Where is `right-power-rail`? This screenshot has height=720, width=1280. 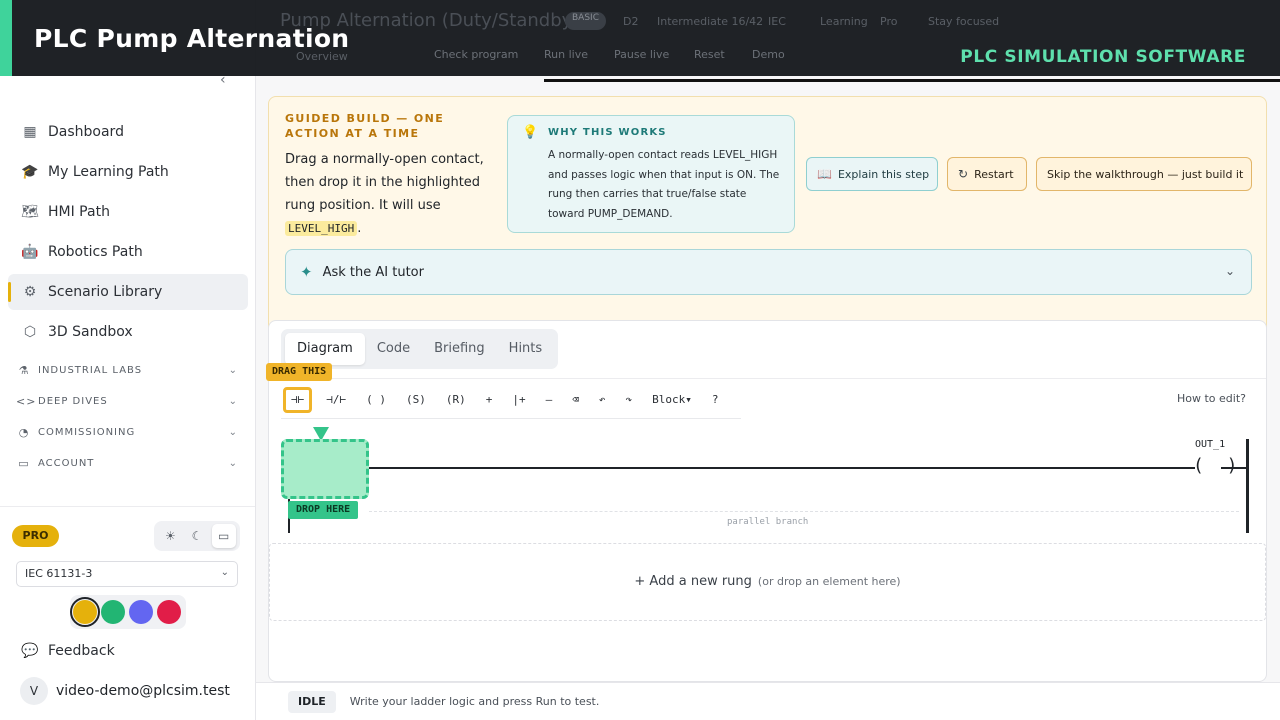 right-power-rail is located at coordinates (1247, 486).